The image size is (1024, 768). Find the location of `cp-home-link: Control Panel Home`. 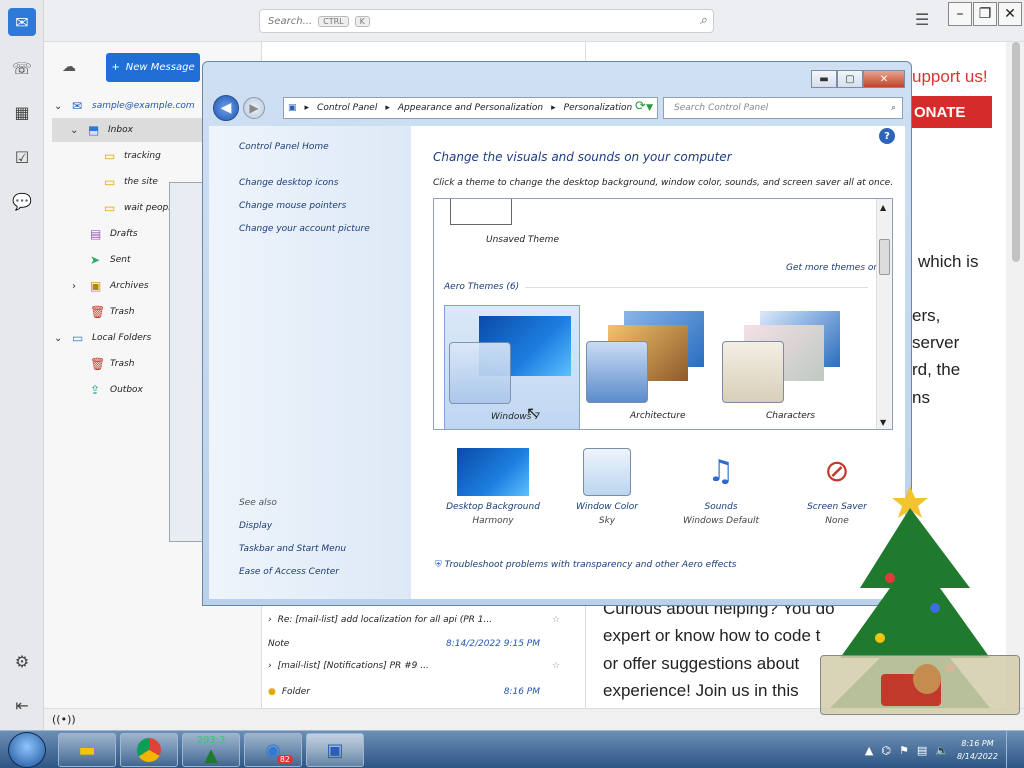

cp-home-link: Control Panel Home is located at coordinates (284, 147).